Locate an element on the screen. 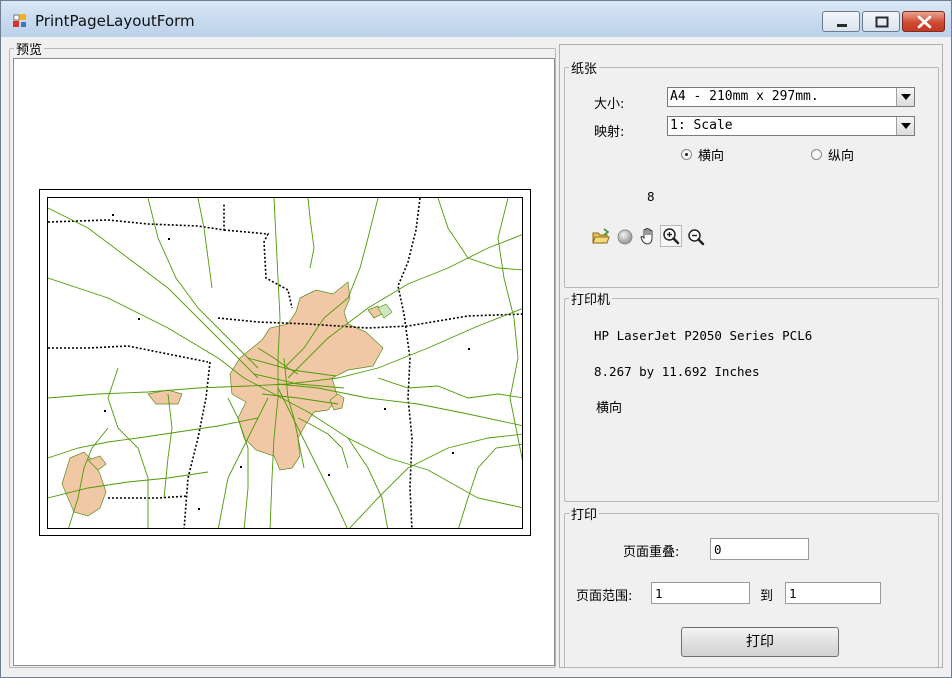 The image size is (952, 678). zoom-out-icon is located at coordinates (696, 237).